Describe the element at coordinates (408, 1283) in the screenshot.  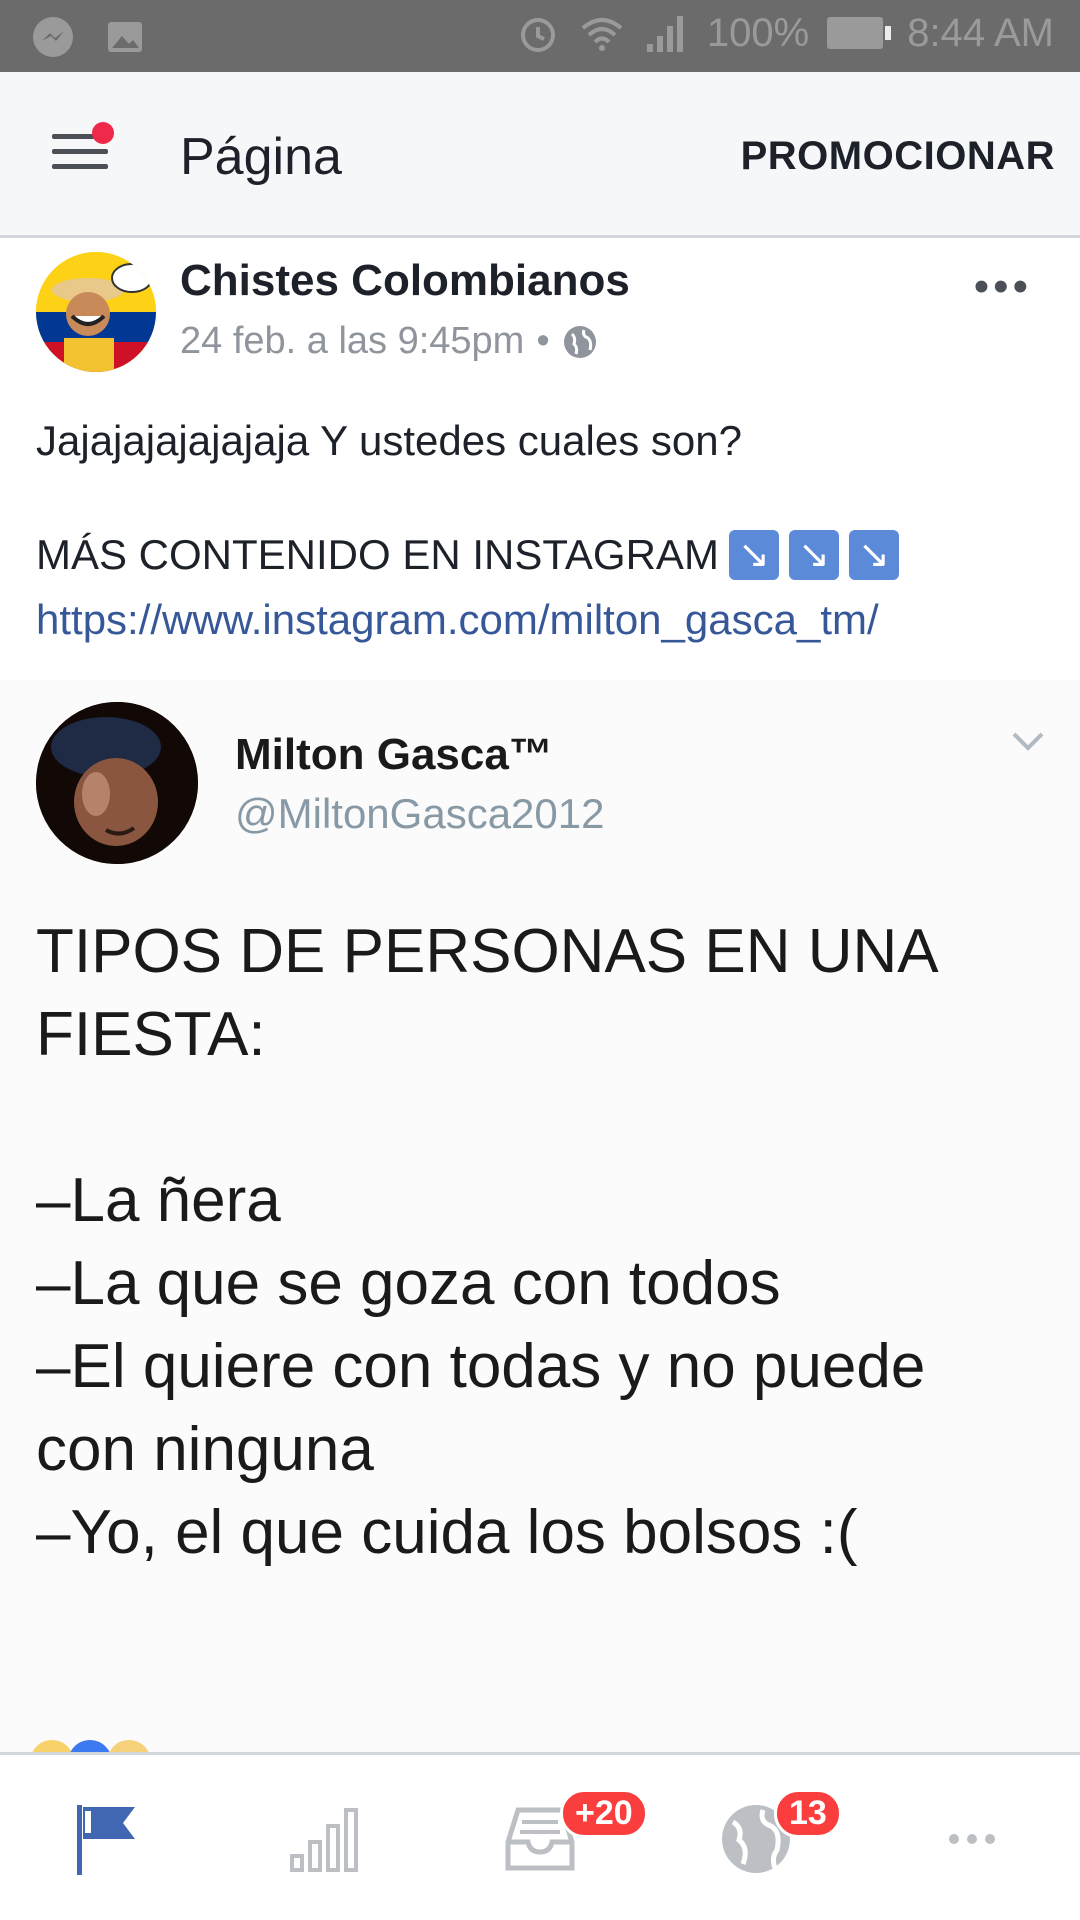
I see `tweet-line: –La que se goza con todos` at that location.